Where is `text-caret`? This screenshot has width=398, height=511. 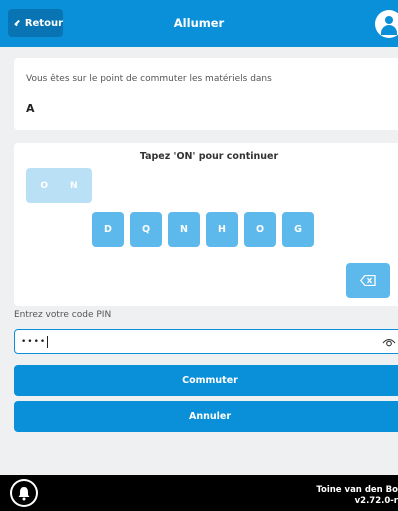
text-caret is located at coordinates (48, 341).